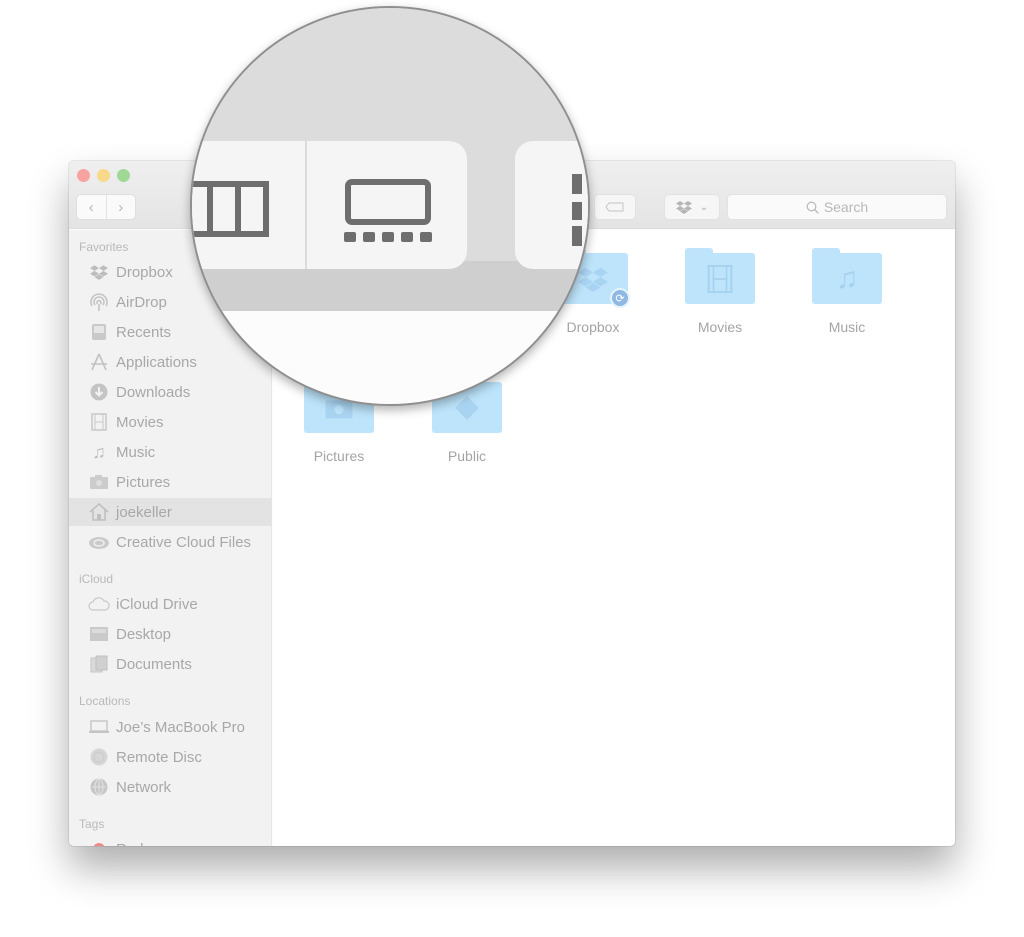 The width and height of the screenshot is (1024, 937). Describe the element at coordinates (620, 298) in the screenshot. I see `sync-badge-icon: ⟳` at that location.